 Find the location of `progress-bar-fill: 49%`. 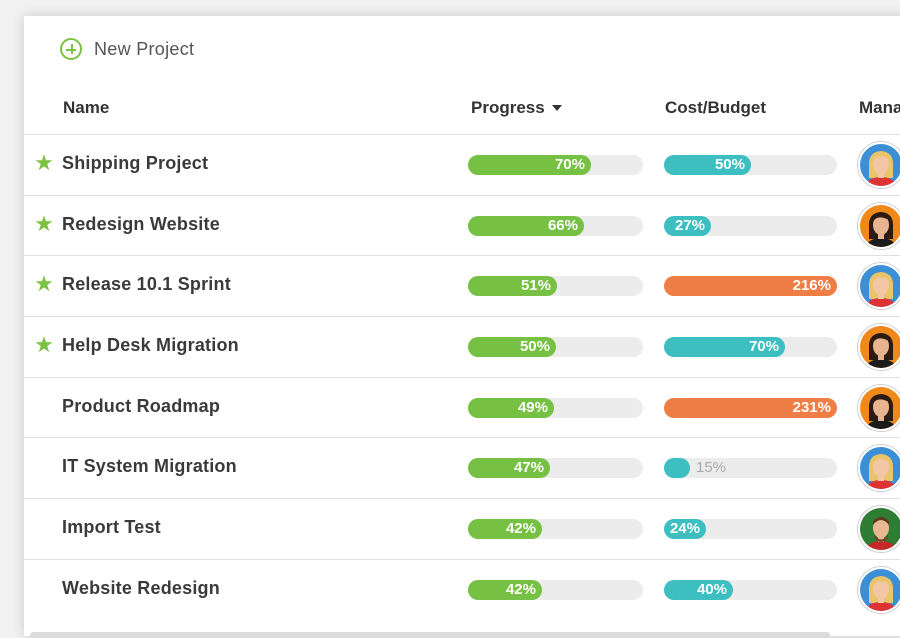

progress-bar-fill: 49% is located at coordinates (511, 407).